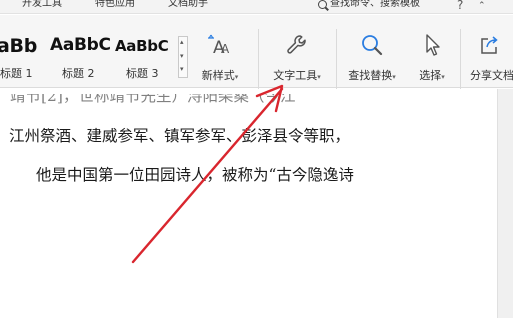 Image resolution: width=513 pixels, height=318 pixels. What do you see at coordinates (488, 58) in the screenshot?
I see `share-document-button: 分享文档` at bounding box center [488, 58].